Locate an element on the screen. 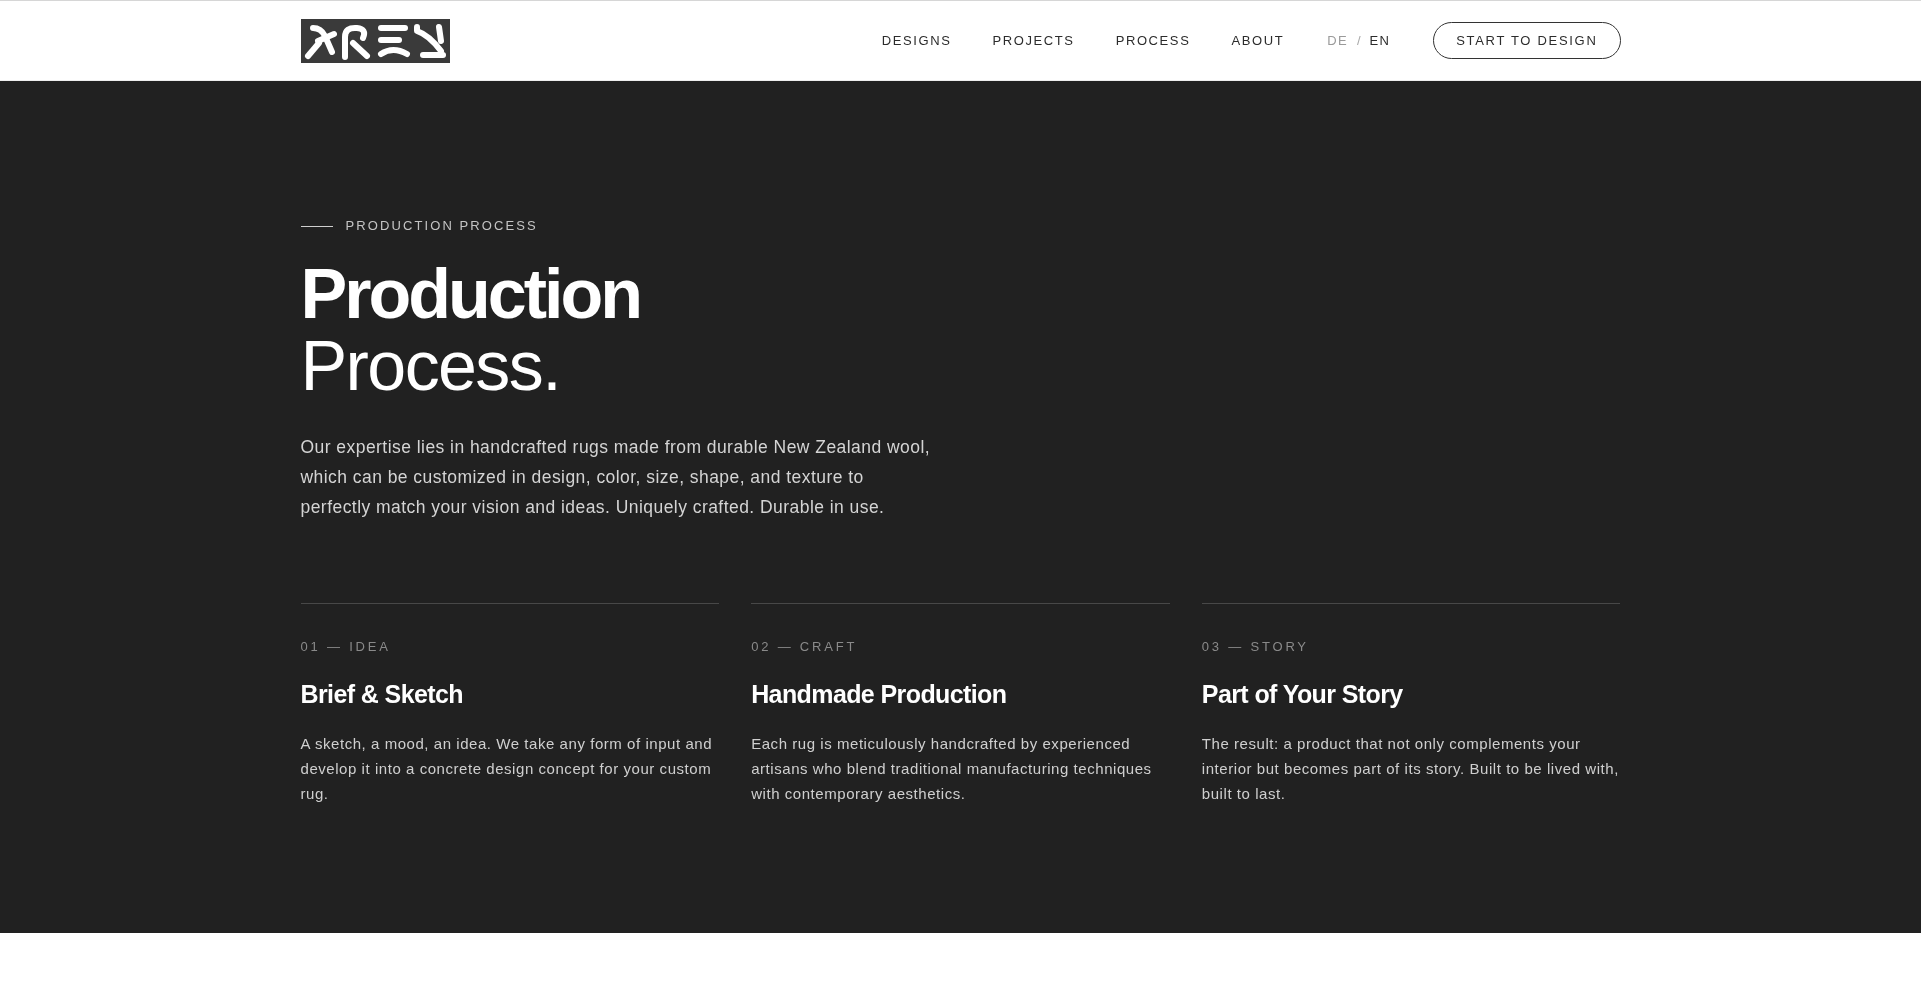 Image resolution: width=1921 pixels, height=1000 pixels. nav-link: ABOUT is located at coordinates (1258, 40).